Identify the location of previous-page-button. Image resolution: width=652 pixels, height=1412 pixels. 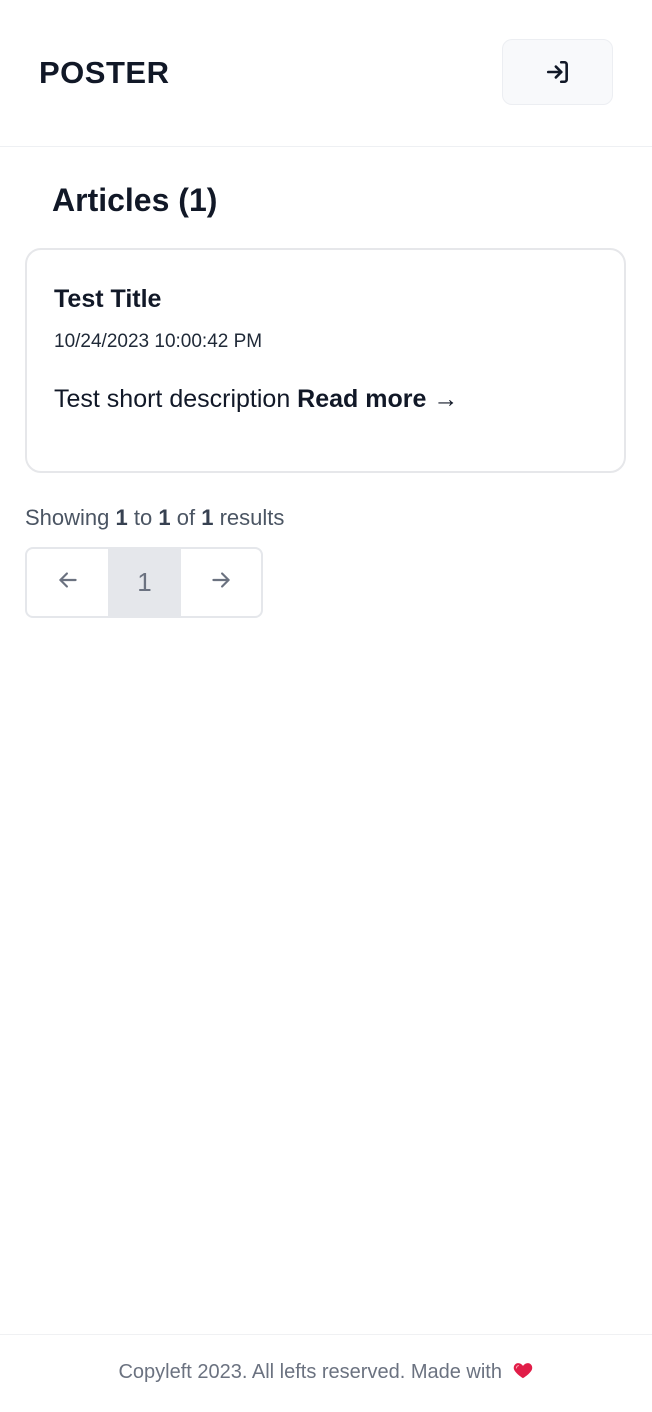
(67, 582).